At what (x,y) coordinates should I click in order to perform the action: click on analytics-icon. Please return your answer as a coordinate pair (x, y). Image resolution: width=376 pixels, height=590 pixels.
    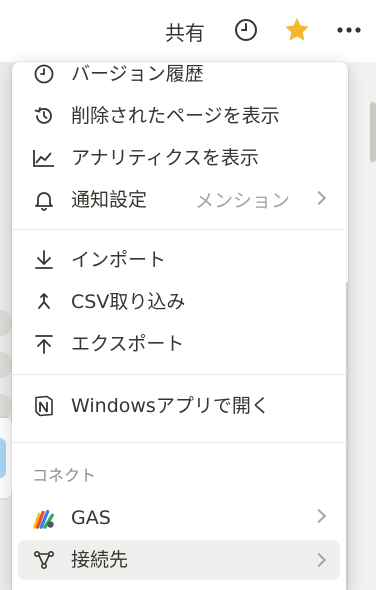
    Looking at the image, I should click on (44, 158).